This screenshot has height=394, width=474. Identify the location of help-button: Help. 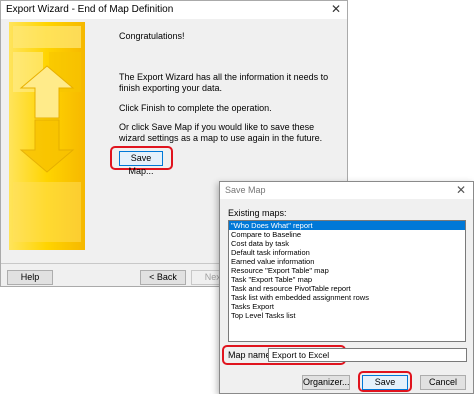
(30, 277).